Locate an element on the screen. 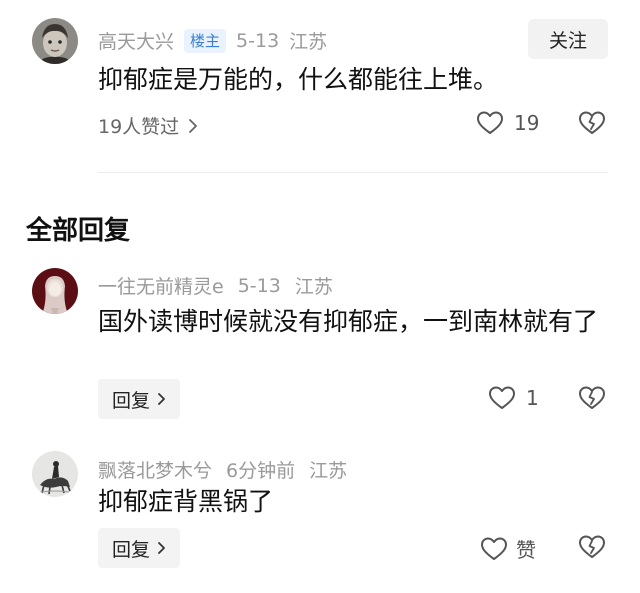 This screenshot has height=593, width=640. reply-username: 飘落北梦木兮 is located at coordinates (155, 469).